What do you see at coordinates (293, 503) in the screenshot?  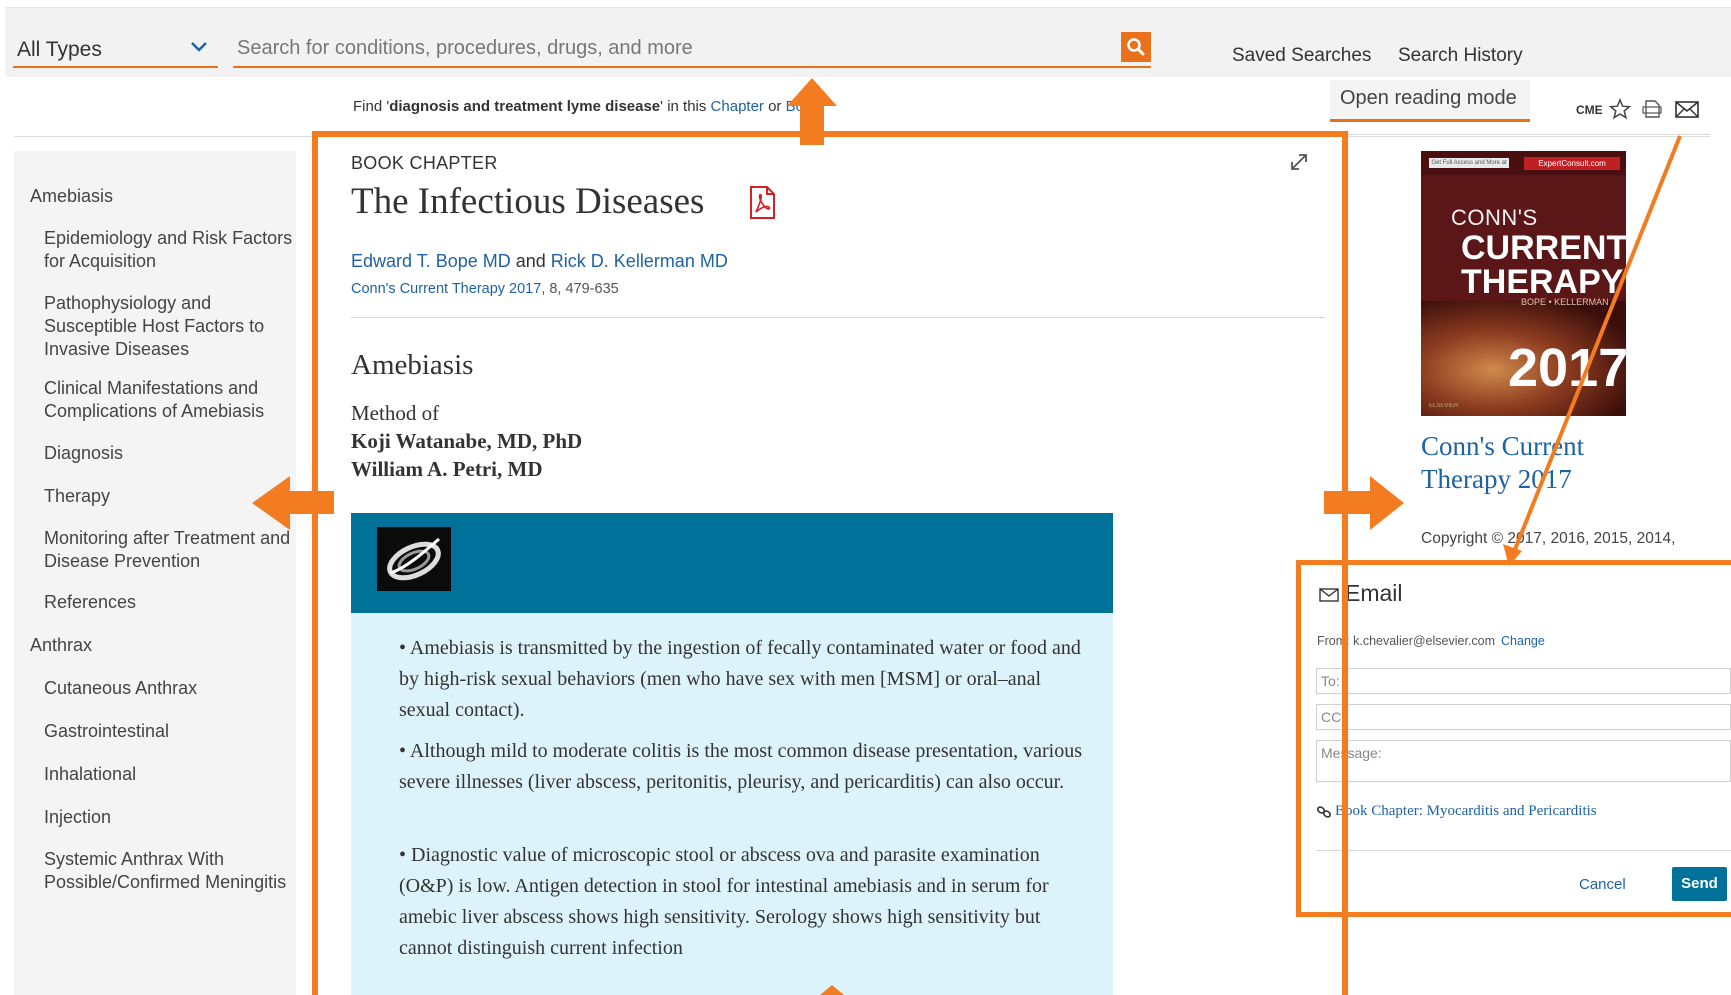 I see `annotation-arrow-left` at bounding box center [293, 503].